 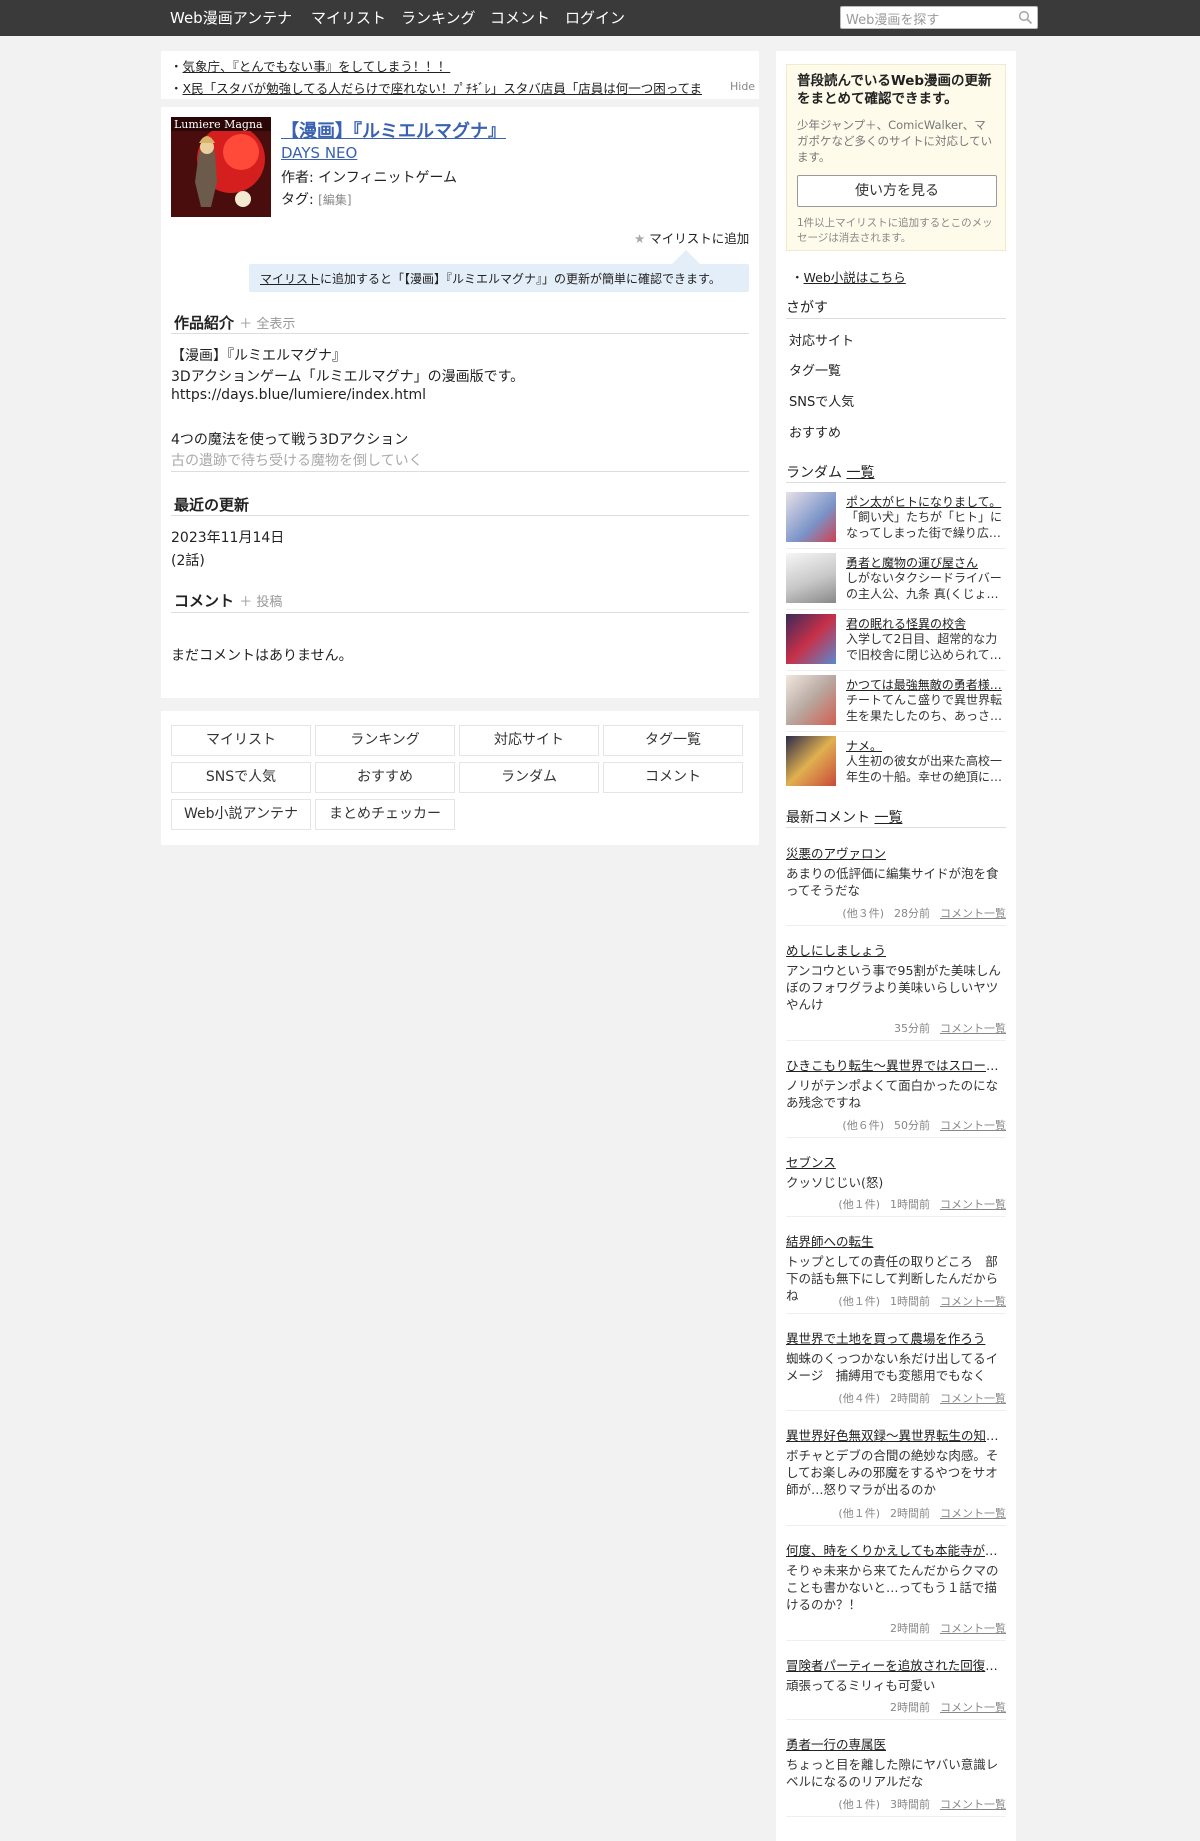 I want to click on random-list-link: 一覧, so click(x=860, y=473).